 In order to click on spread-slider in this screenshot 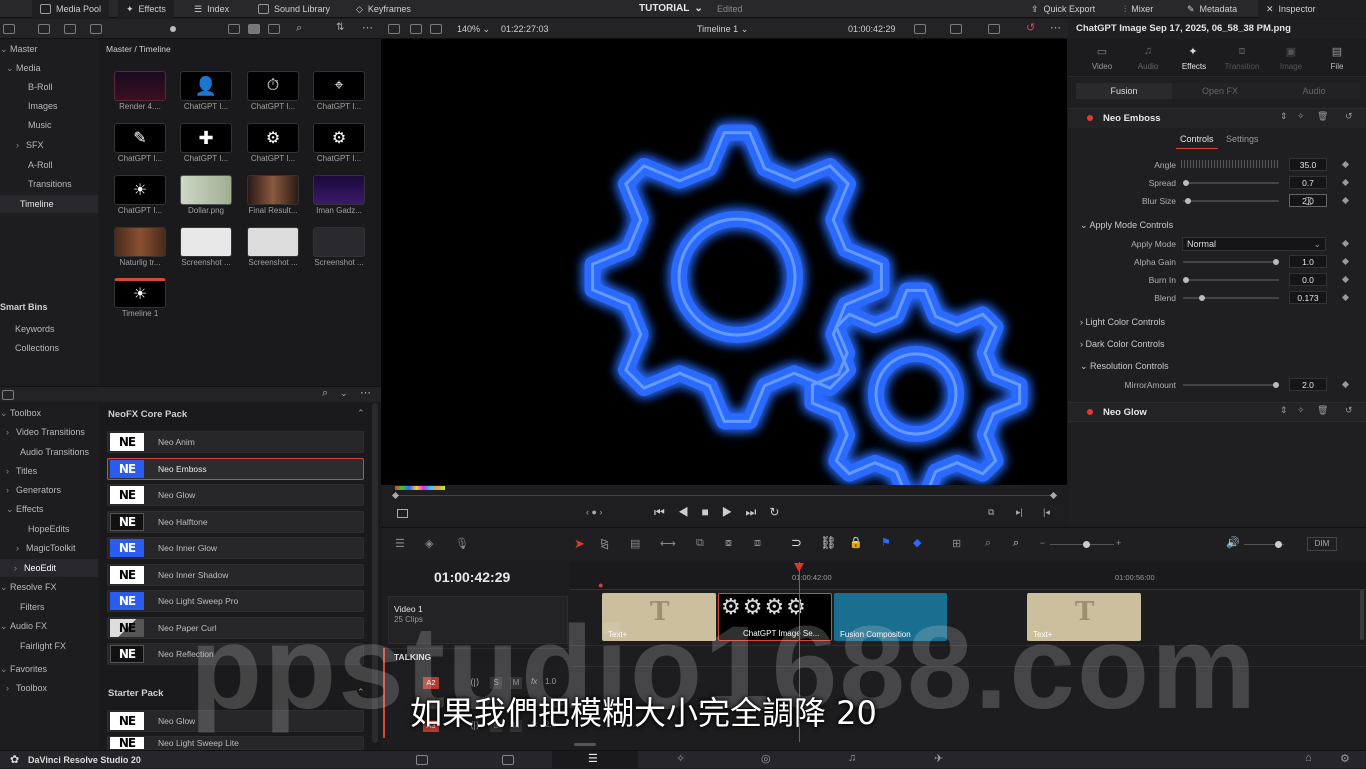, I will do `click(1231, 183)`.